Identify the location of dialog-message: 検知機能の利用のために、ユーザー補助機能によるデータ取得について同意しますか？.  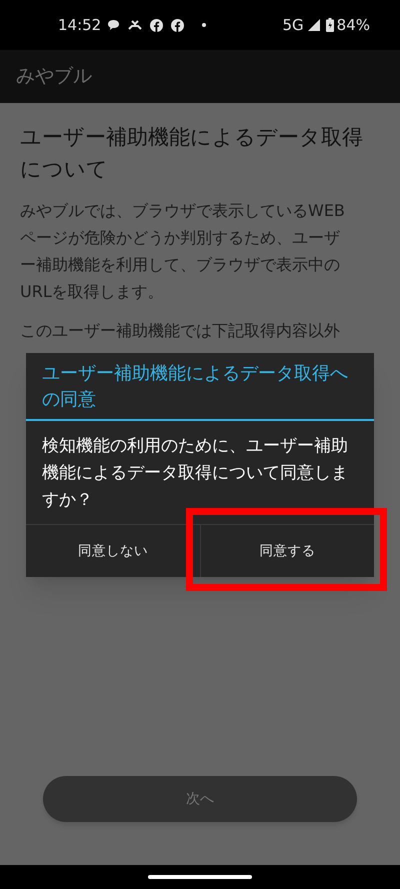
(195, 473).